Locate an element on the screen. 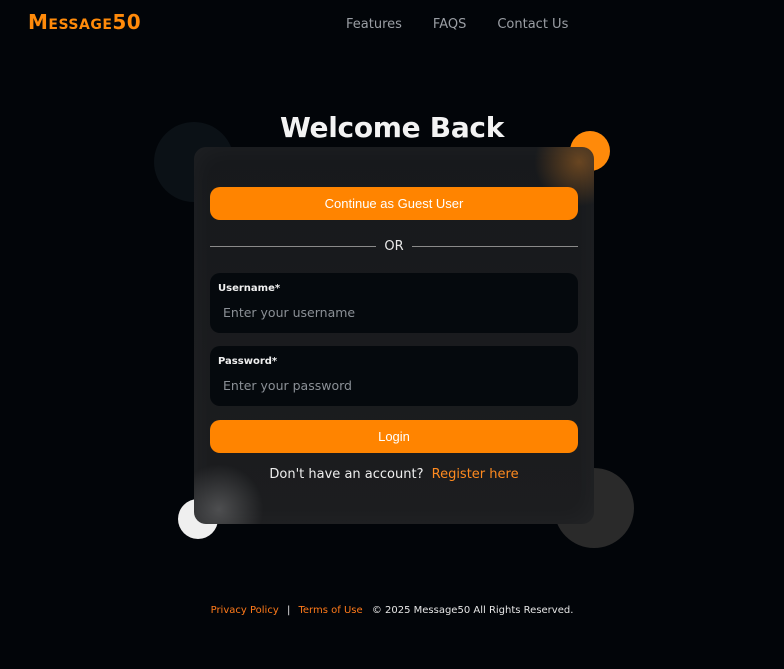 This screenshot has width=784, height=669. divider-text: OR is located at coordinates (394, 246).